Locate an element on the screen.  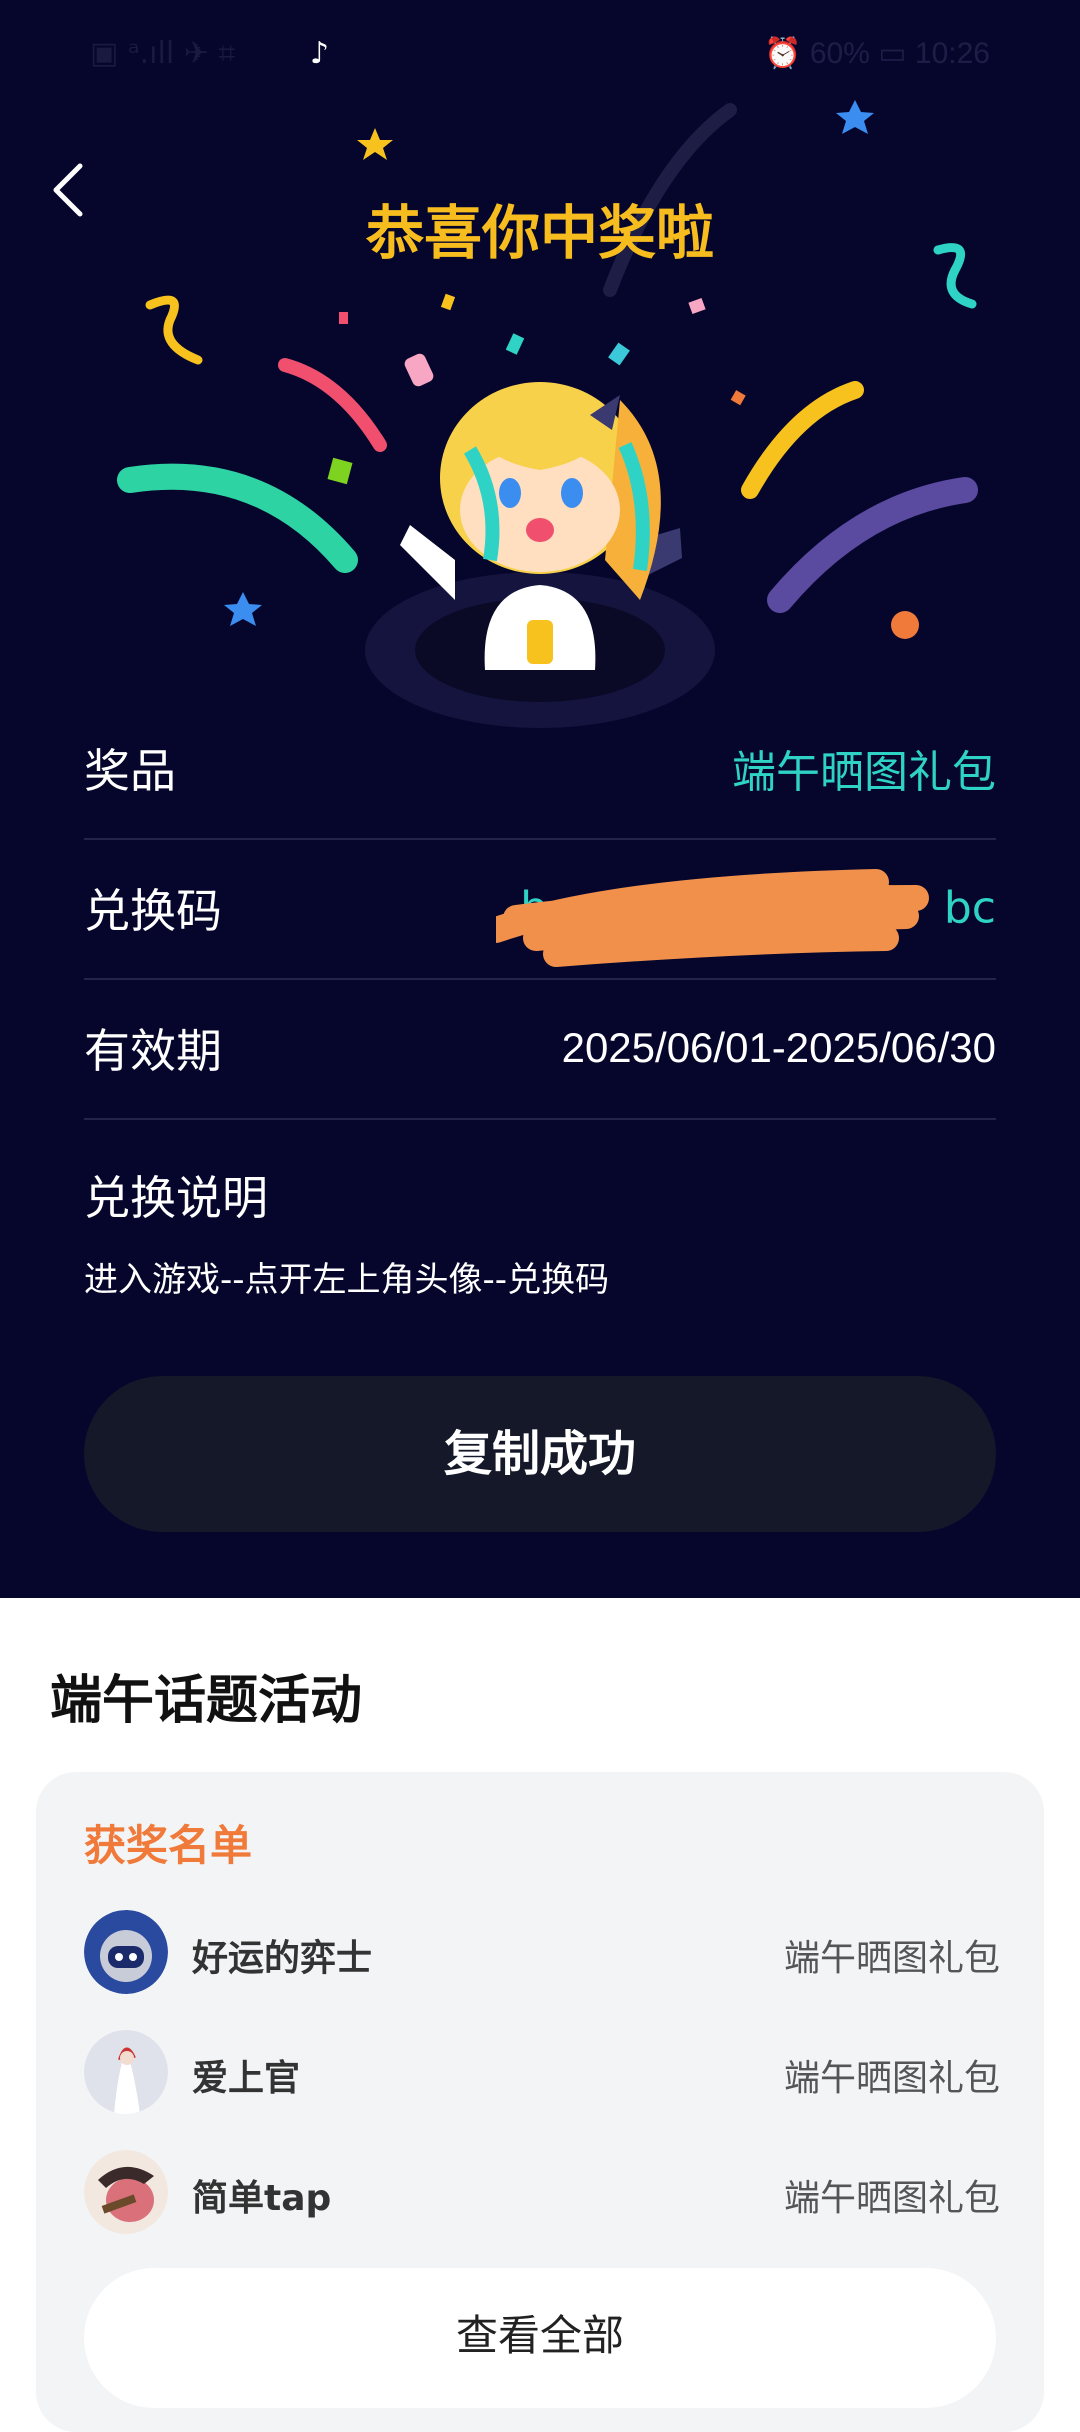
redaction-scribble is located at coordinates (712, 918).